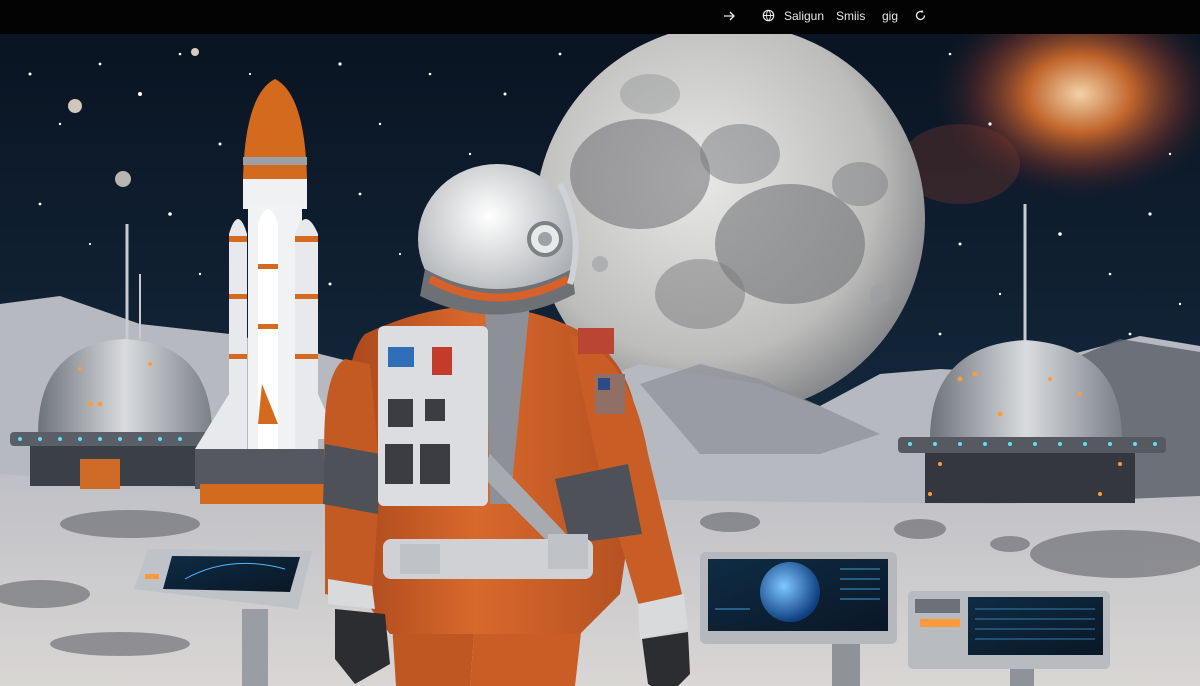  I want to click on menu-bar: Saligun Smiis gig, so click(600, 17).